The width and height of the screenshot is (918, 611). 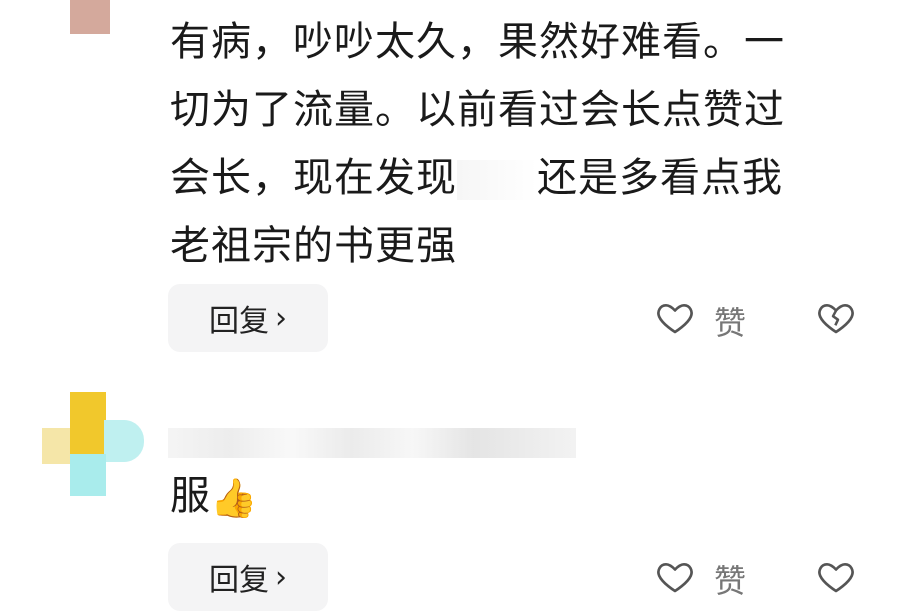 I want to click on comment-line: 有病，吵吵太久，果然好难看。一, so click(x=477, y=42).